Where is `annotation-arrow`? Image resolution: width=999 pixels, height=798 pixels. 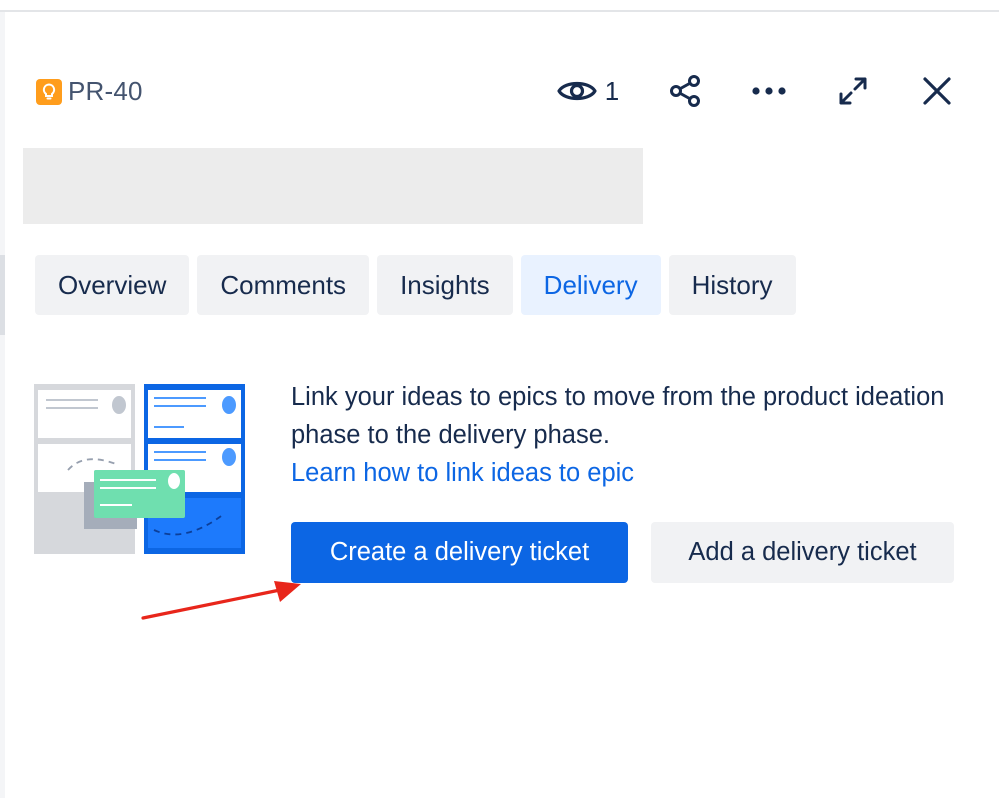
annotation-arrow is located at coordinates (221, 600).